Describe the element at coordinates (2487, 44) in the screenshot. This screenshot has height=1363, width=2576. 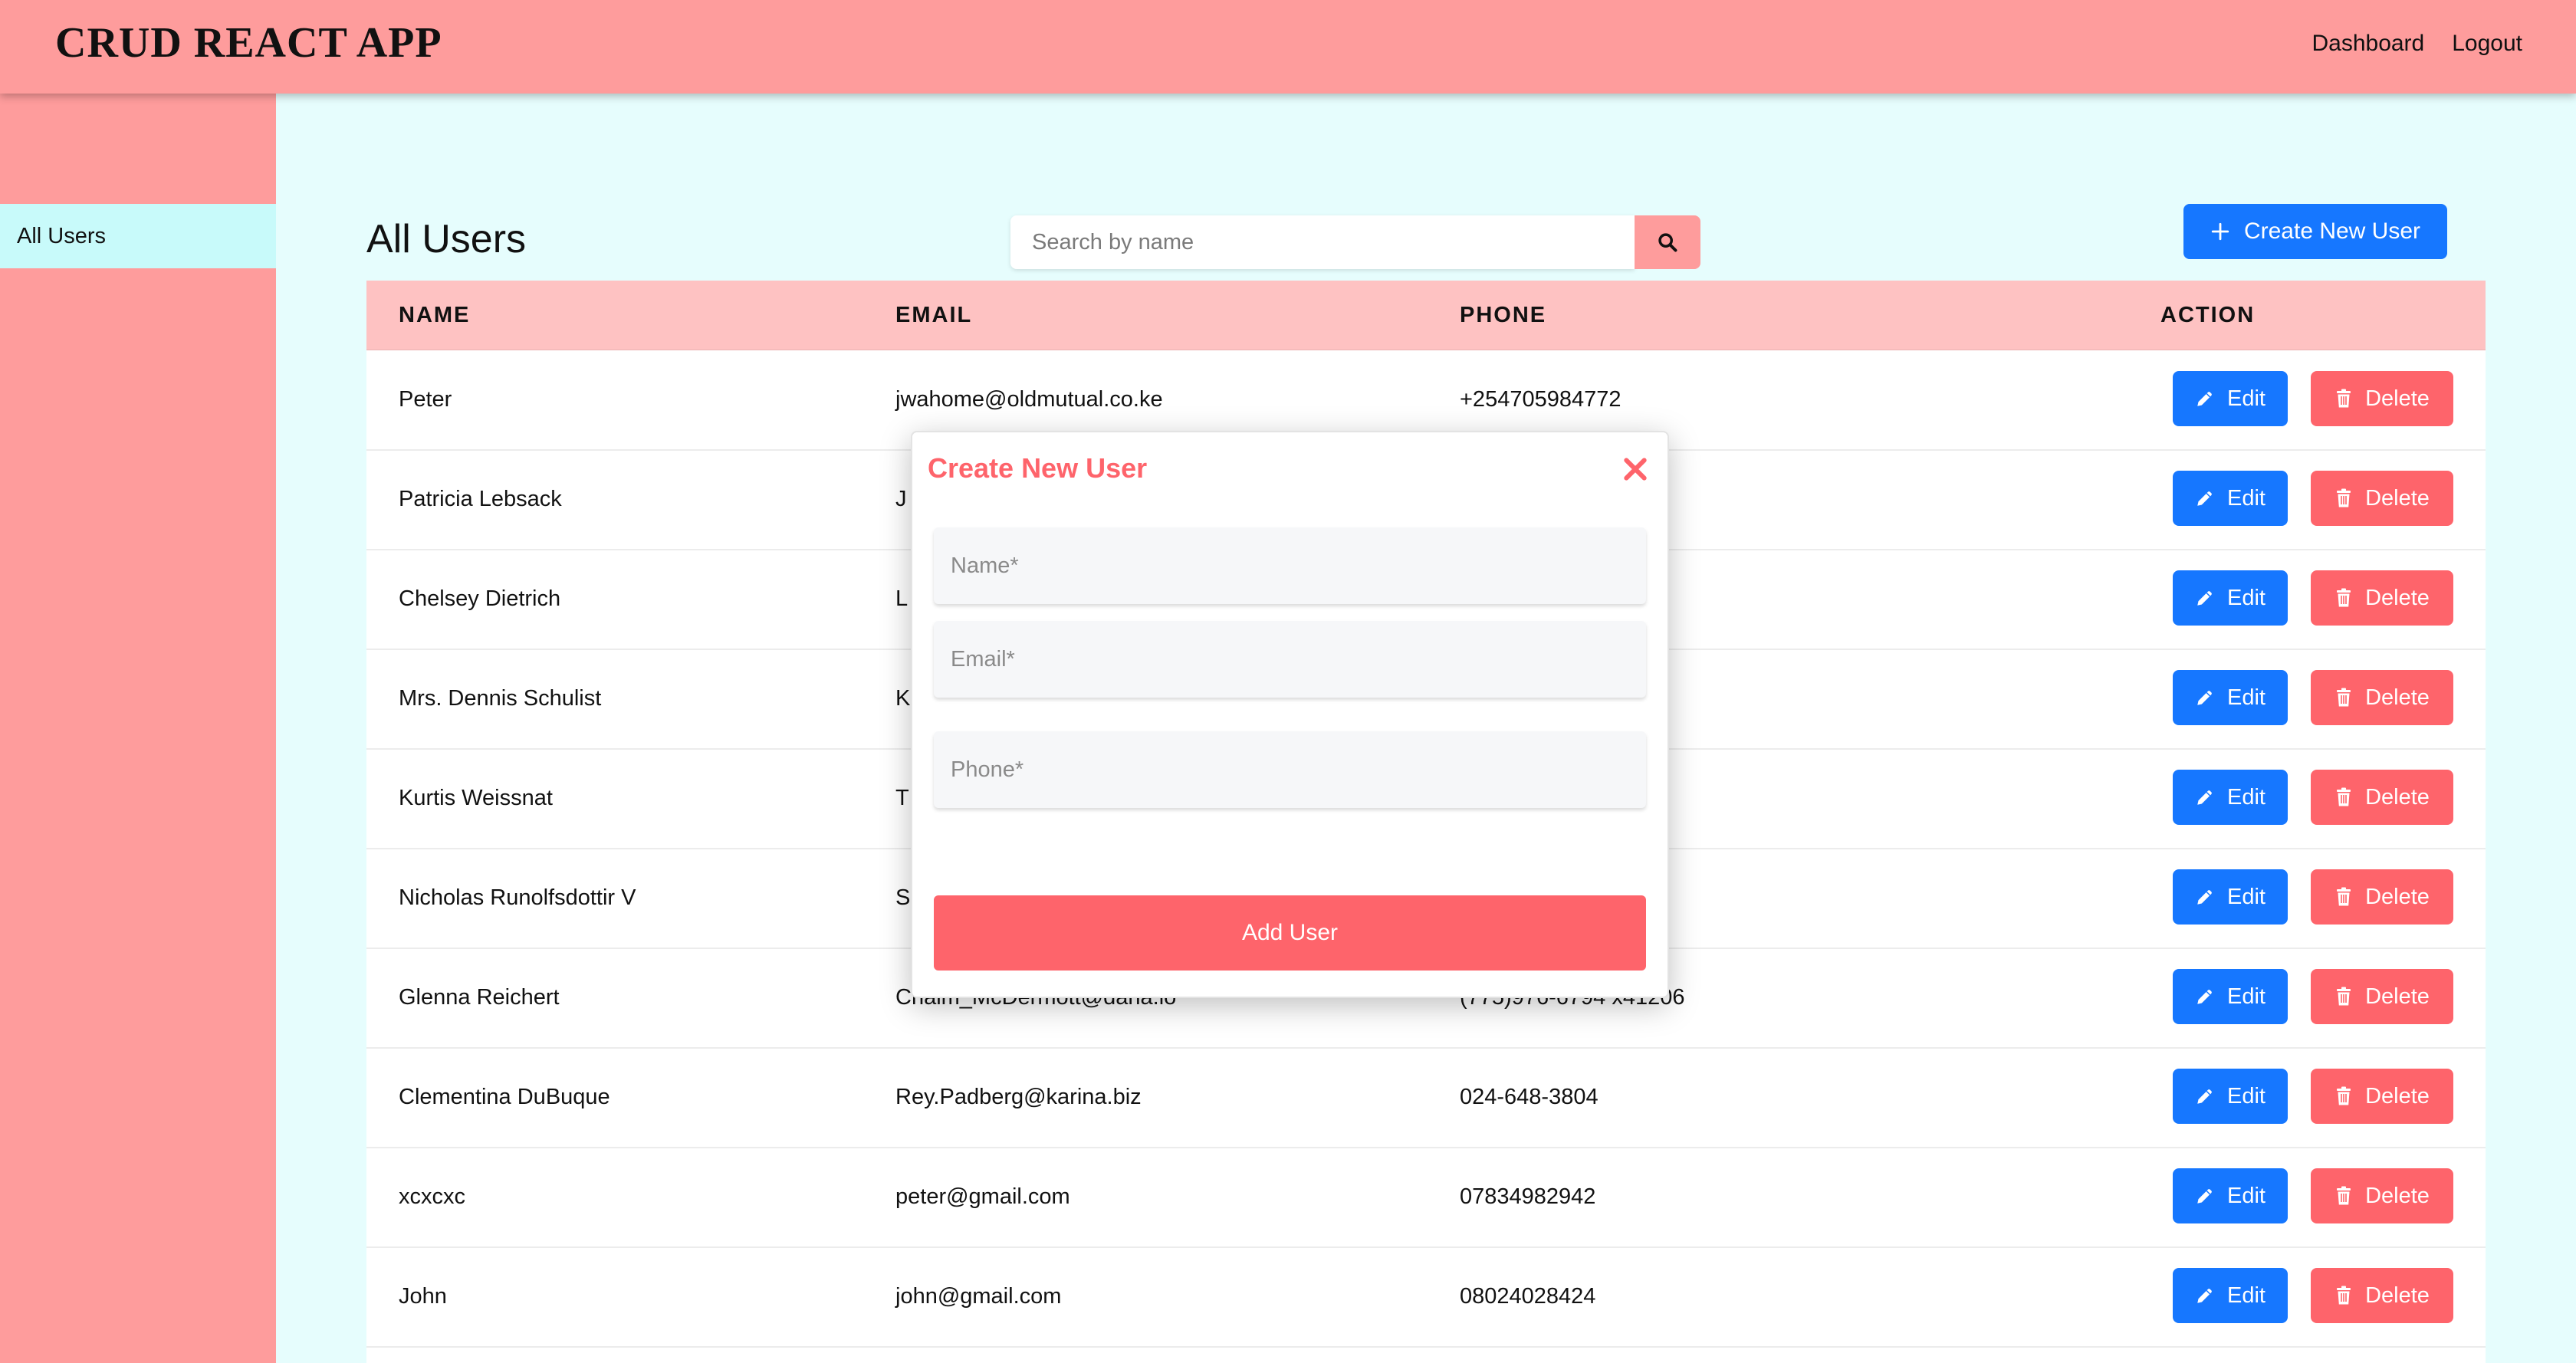
I see `logout-link: Logout` at that location.